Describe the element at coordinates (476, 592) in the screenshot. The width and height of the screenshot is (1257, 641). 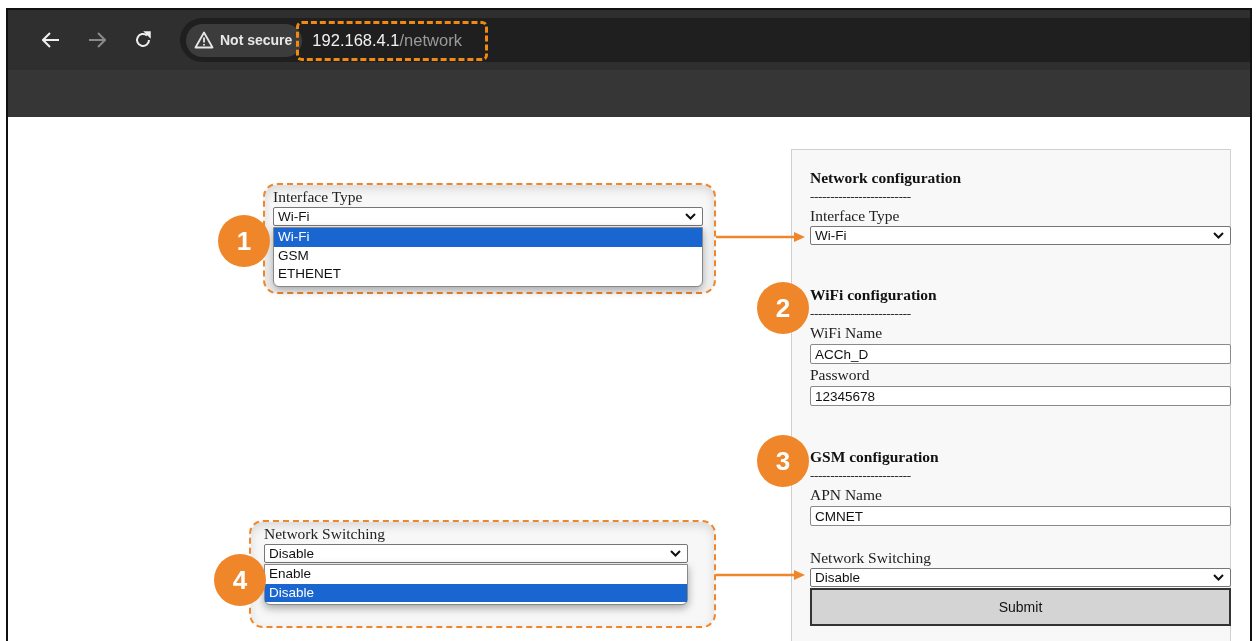
I see `dropdown-option: Disable` at that location.